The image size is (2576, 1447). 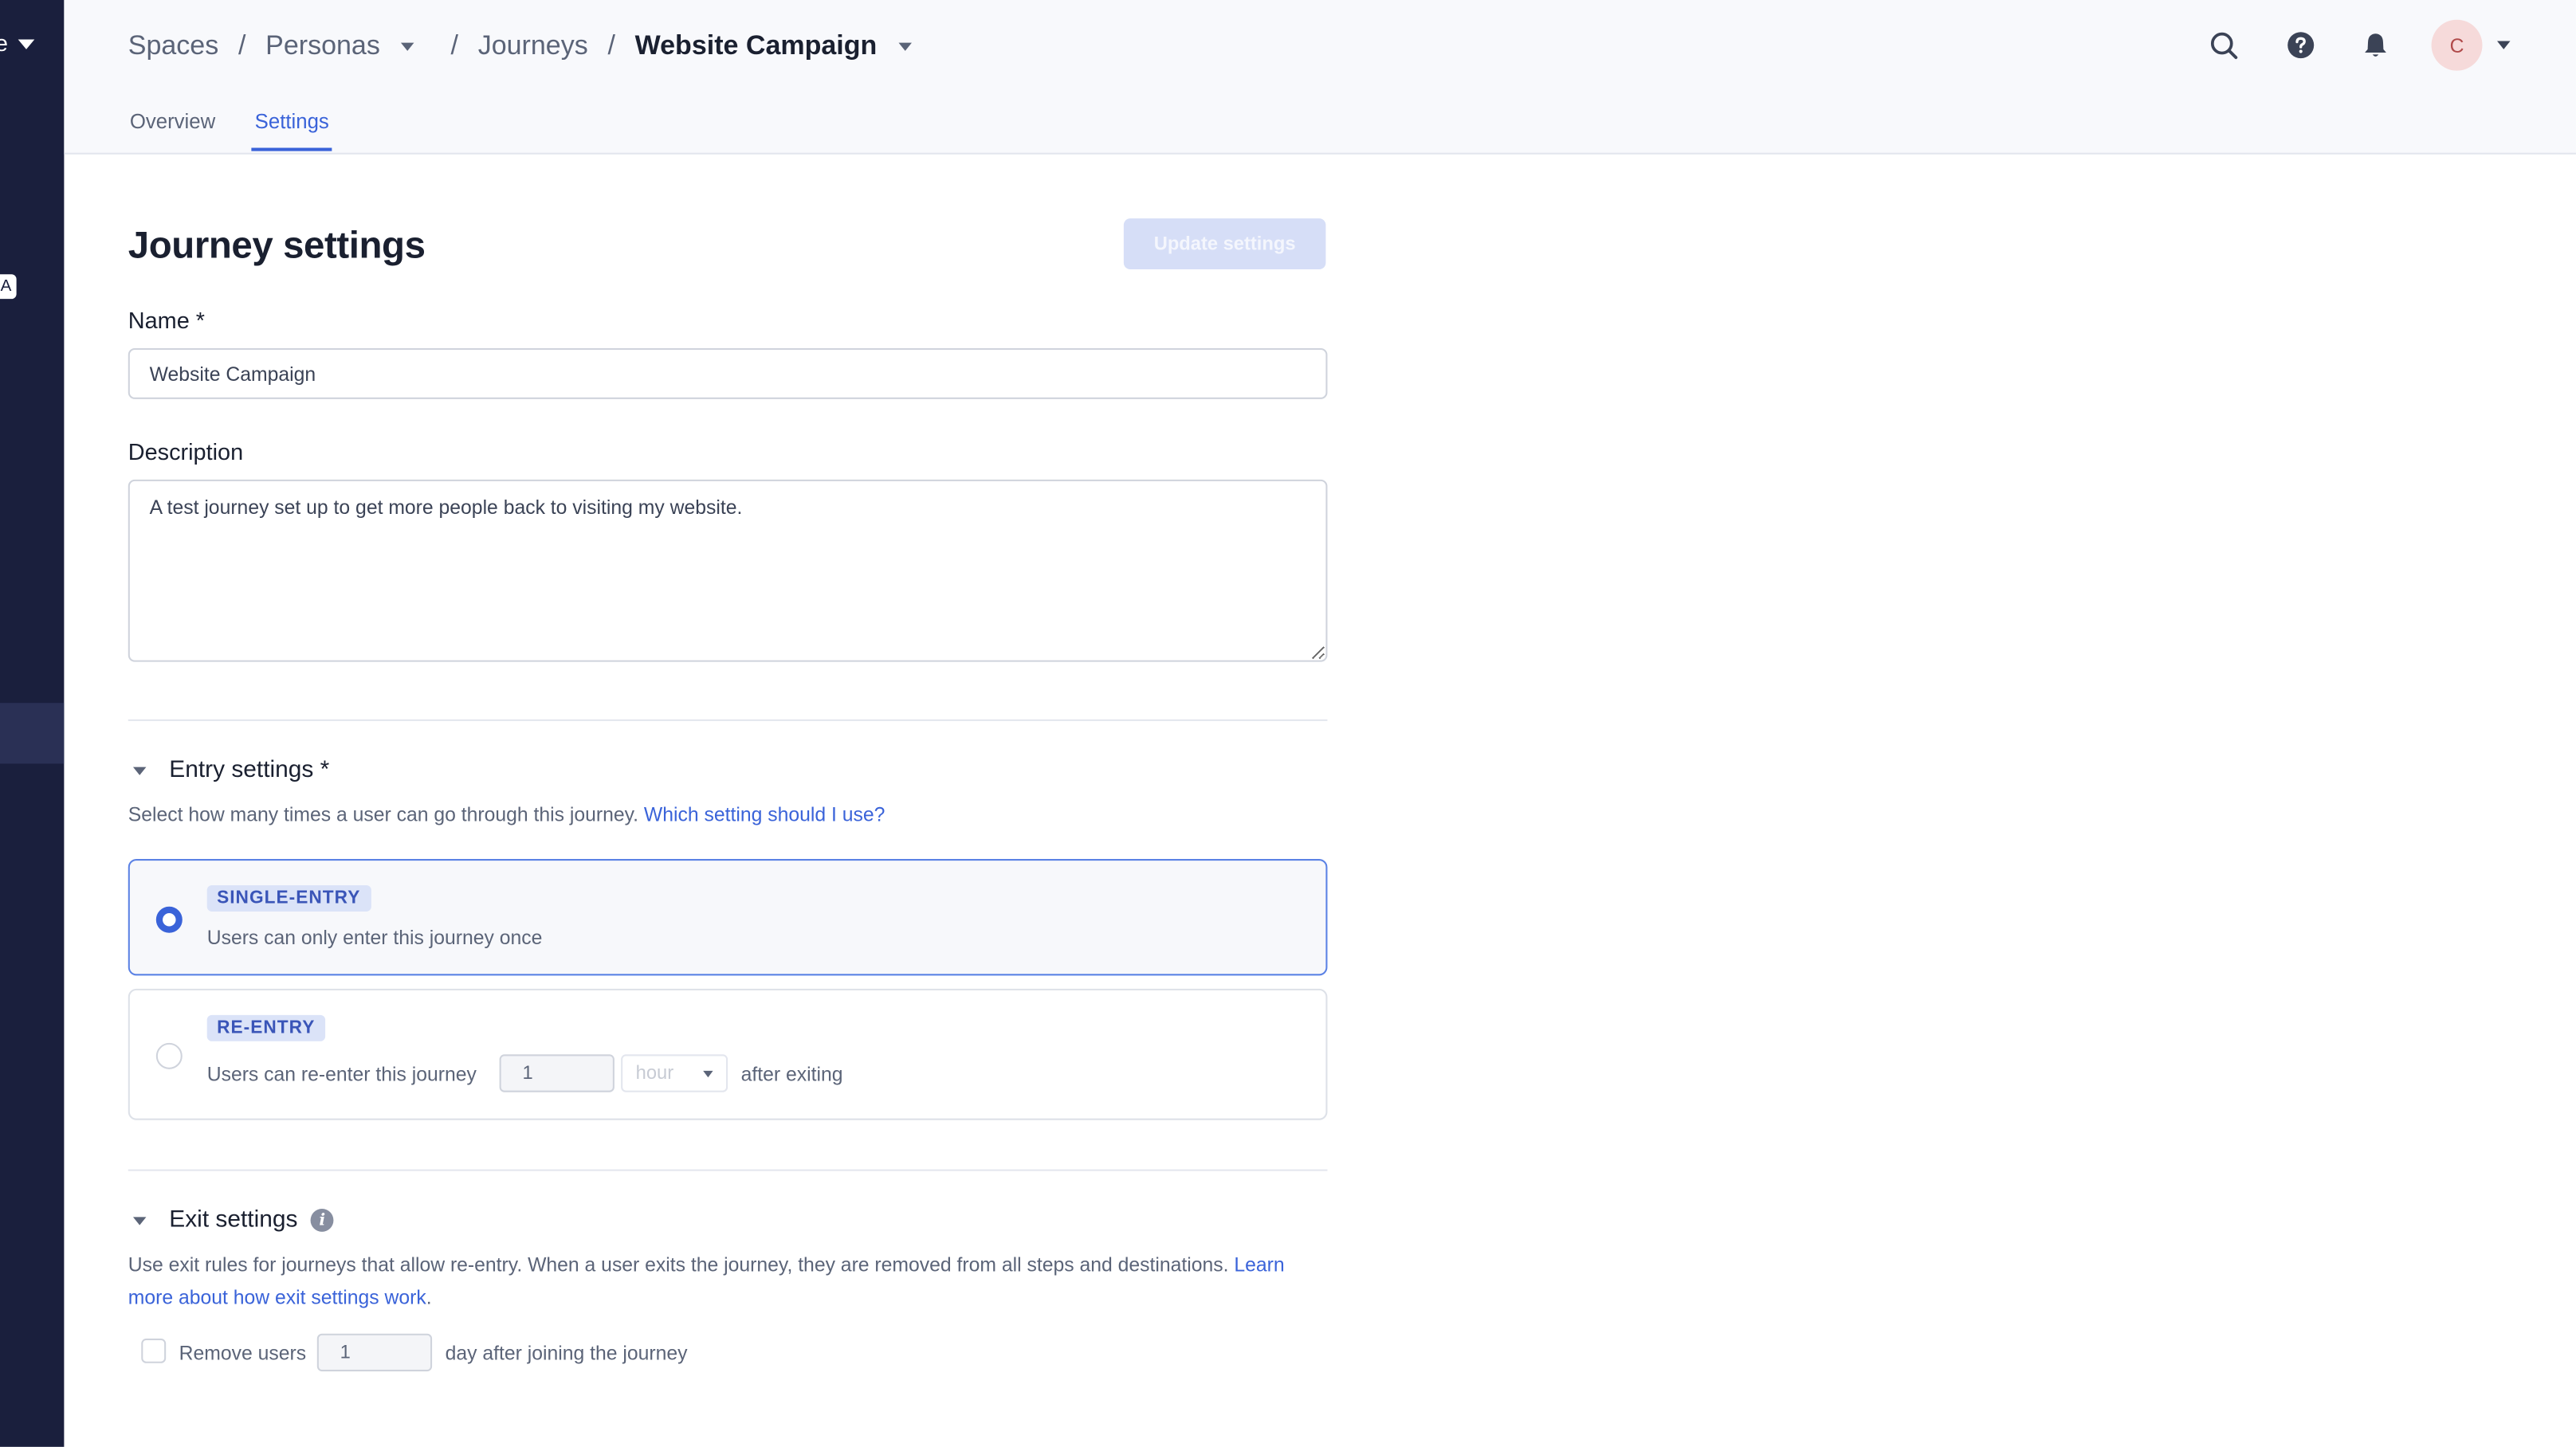 What do you see at coordinates (341, 1074) in the screenshot?
I see `re-entry-description: Users can re-enter this journey` at bounding box center [341, 1074].